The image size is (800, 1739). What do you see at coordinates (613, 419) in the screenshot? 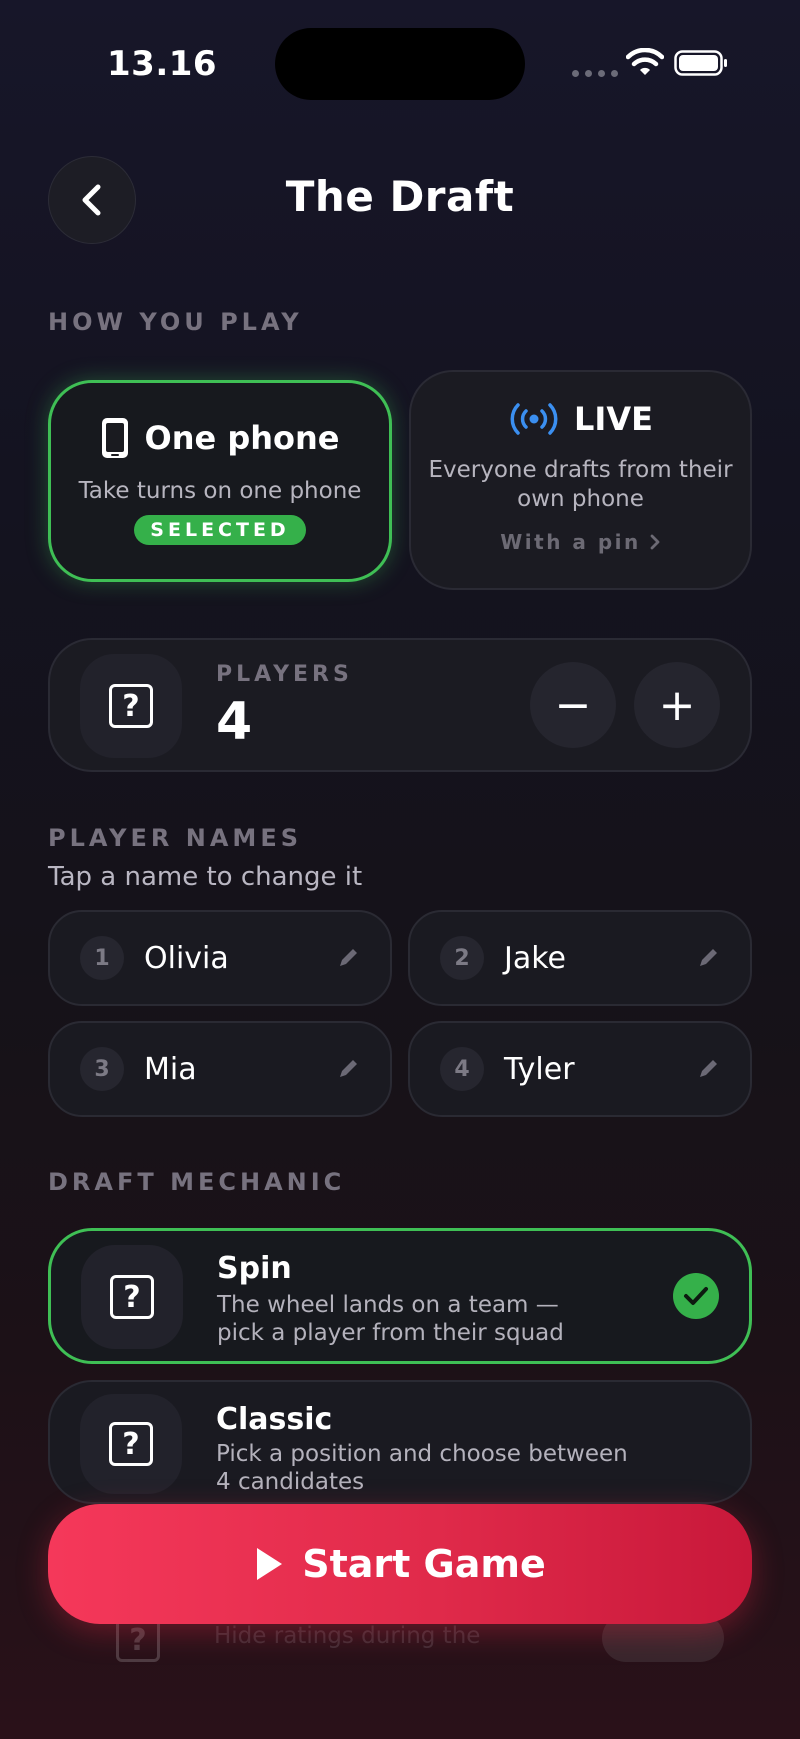
I see `mode-title: LIVE` at bounding box center [613, 419].